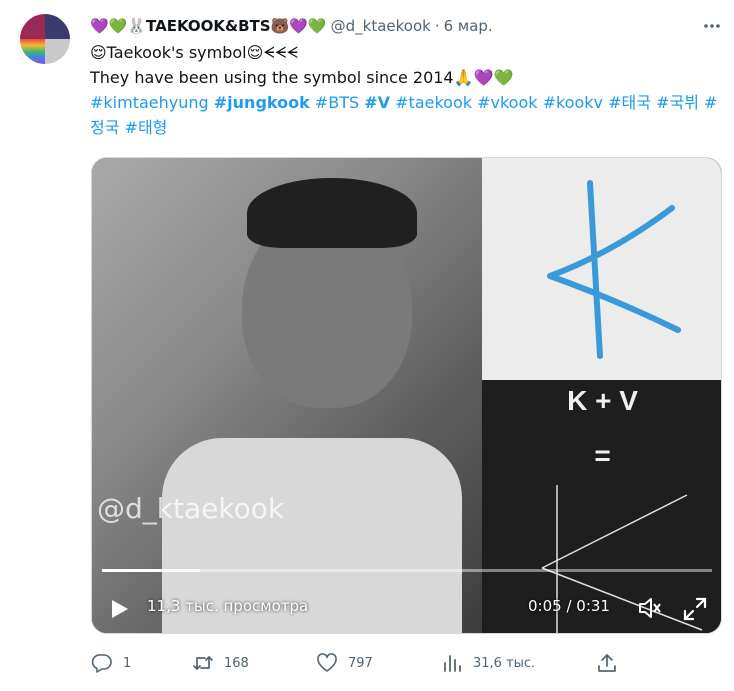  I want to click on share-icon, so click(607, 663).